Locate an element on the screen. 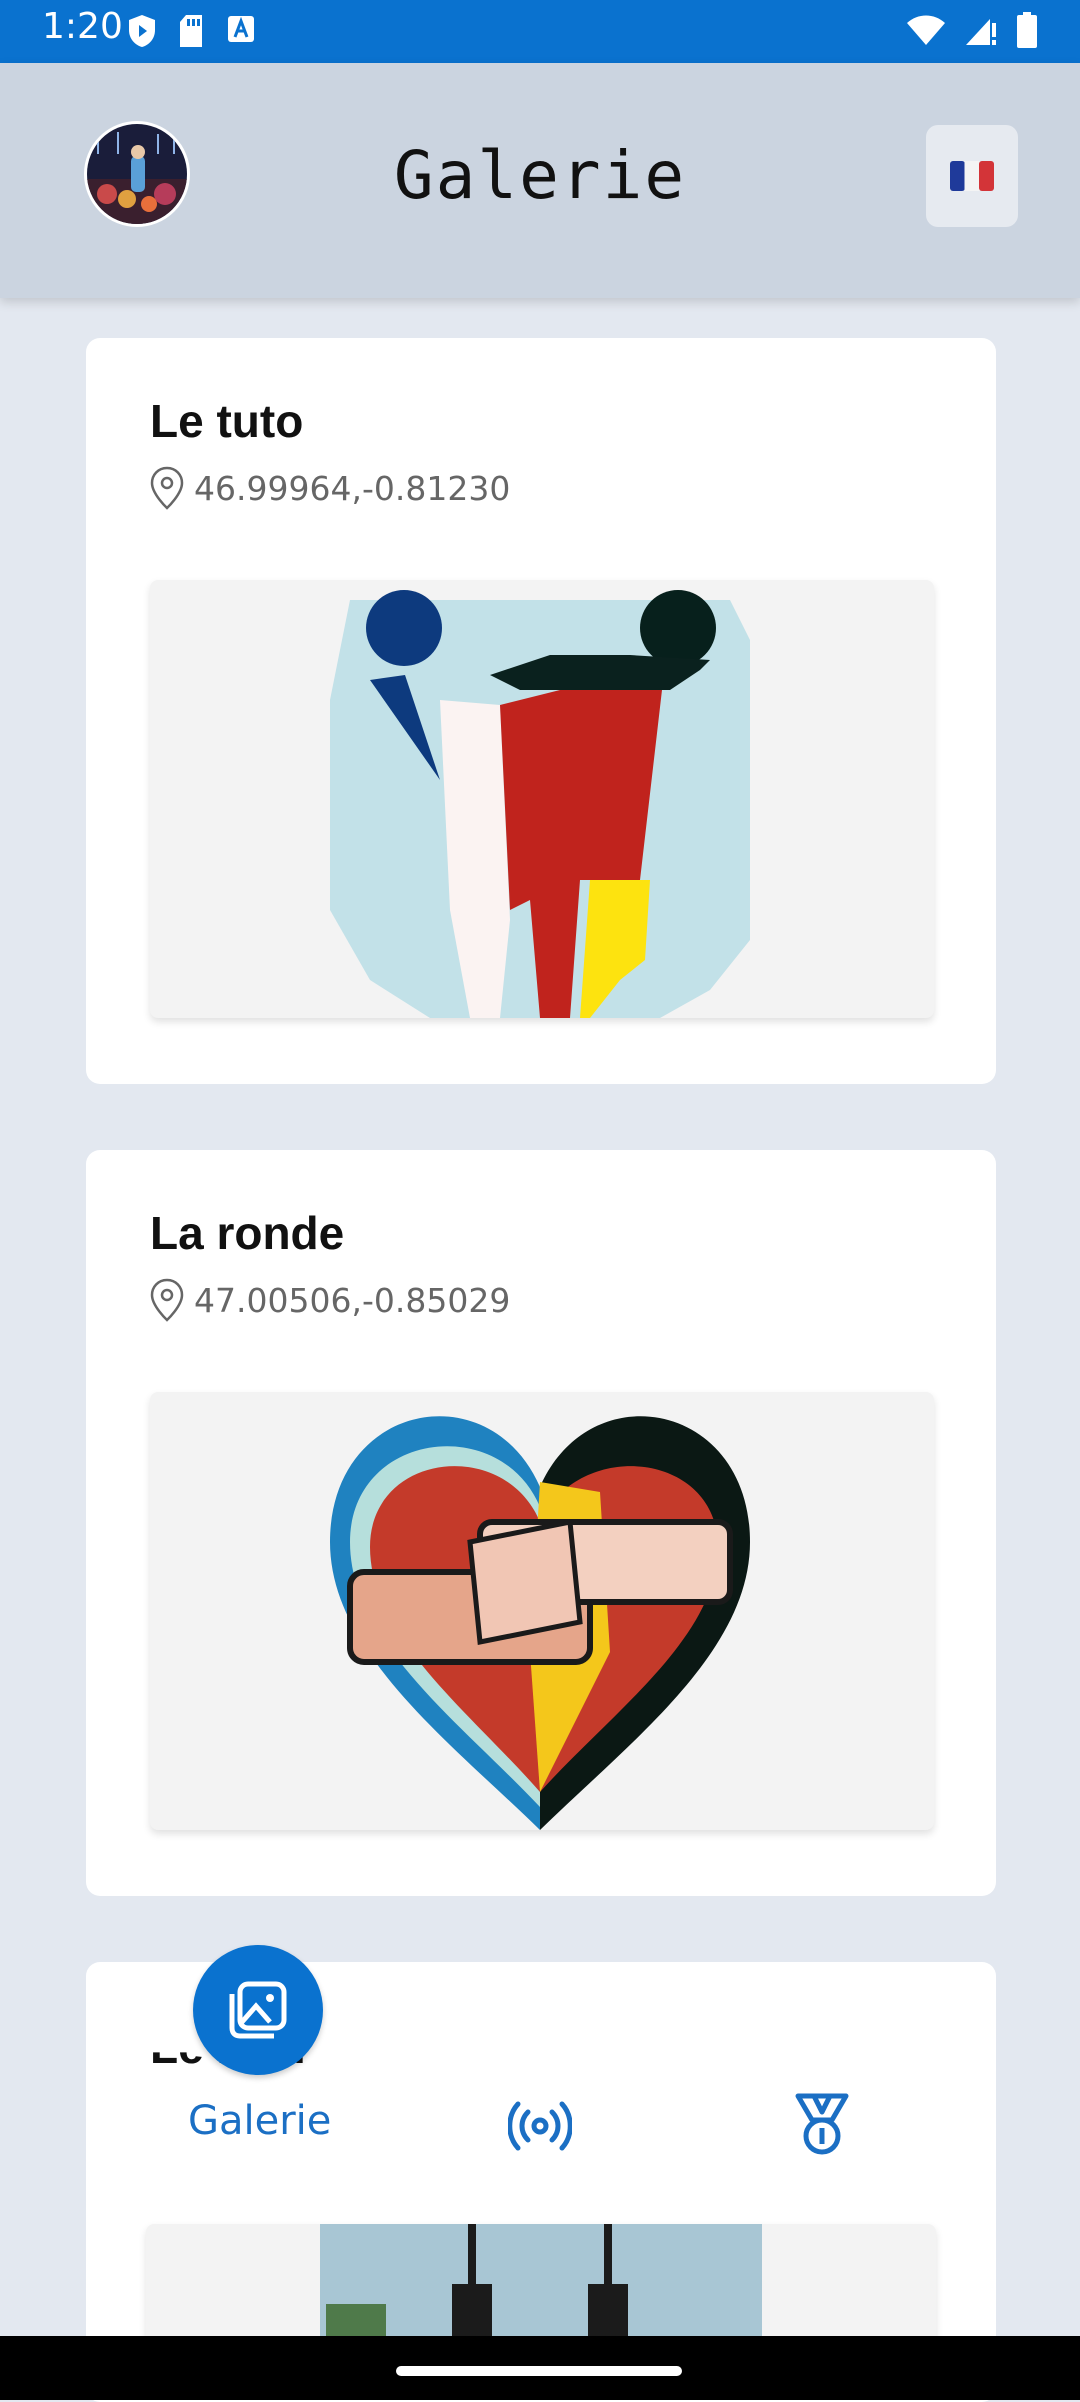 Image resolution: width=1080 pixels, height=2402 pixels. gallery-nav-button is located at coordinates (258, 2010).